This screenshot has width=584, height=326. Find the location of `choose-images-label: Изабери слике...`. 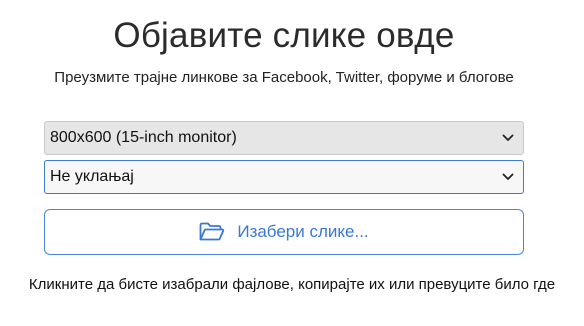

choose-images-label: Изабери слике... is located at coordinates (303, 231).